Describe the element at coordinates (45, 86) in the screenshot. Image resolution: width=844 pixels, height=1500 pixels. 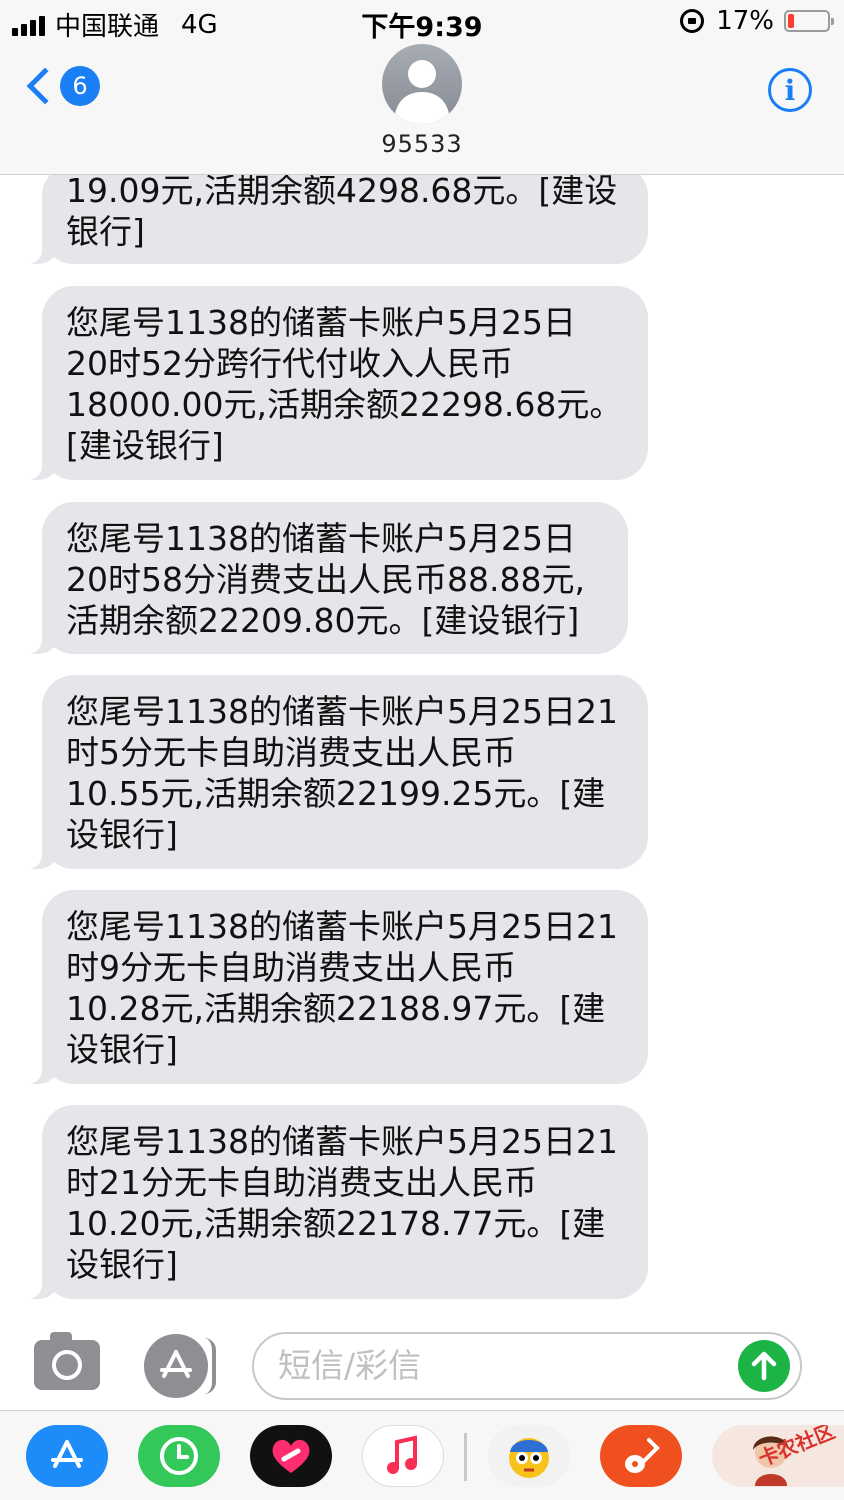
I see `chevron-left-icon` at that location.